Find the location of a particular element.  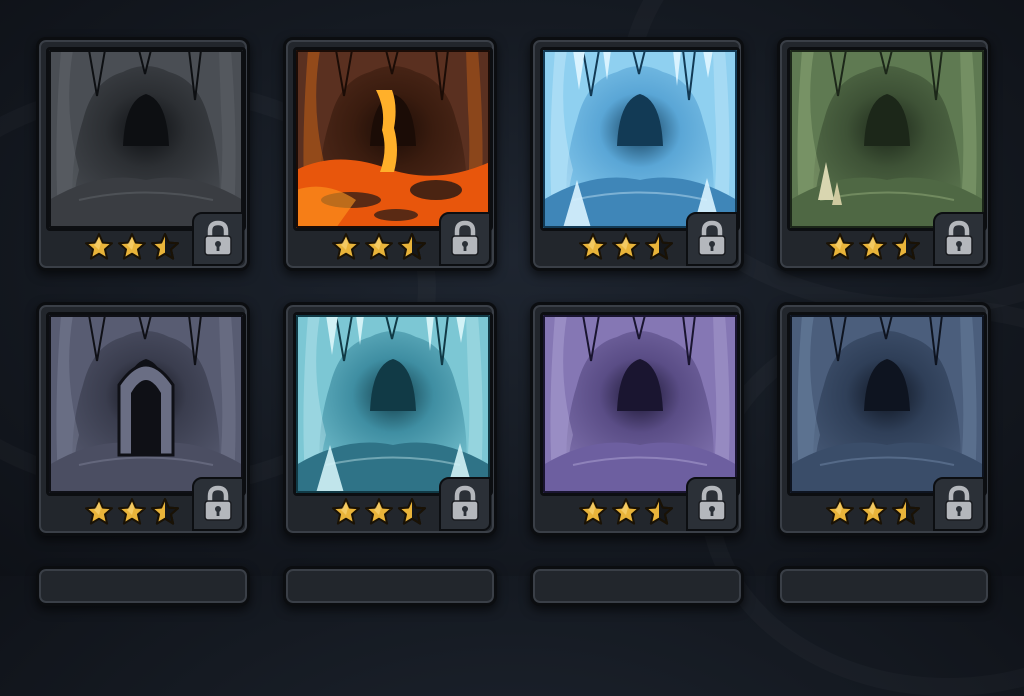

level-card-violet-cave is located at coordinates (637, 419).